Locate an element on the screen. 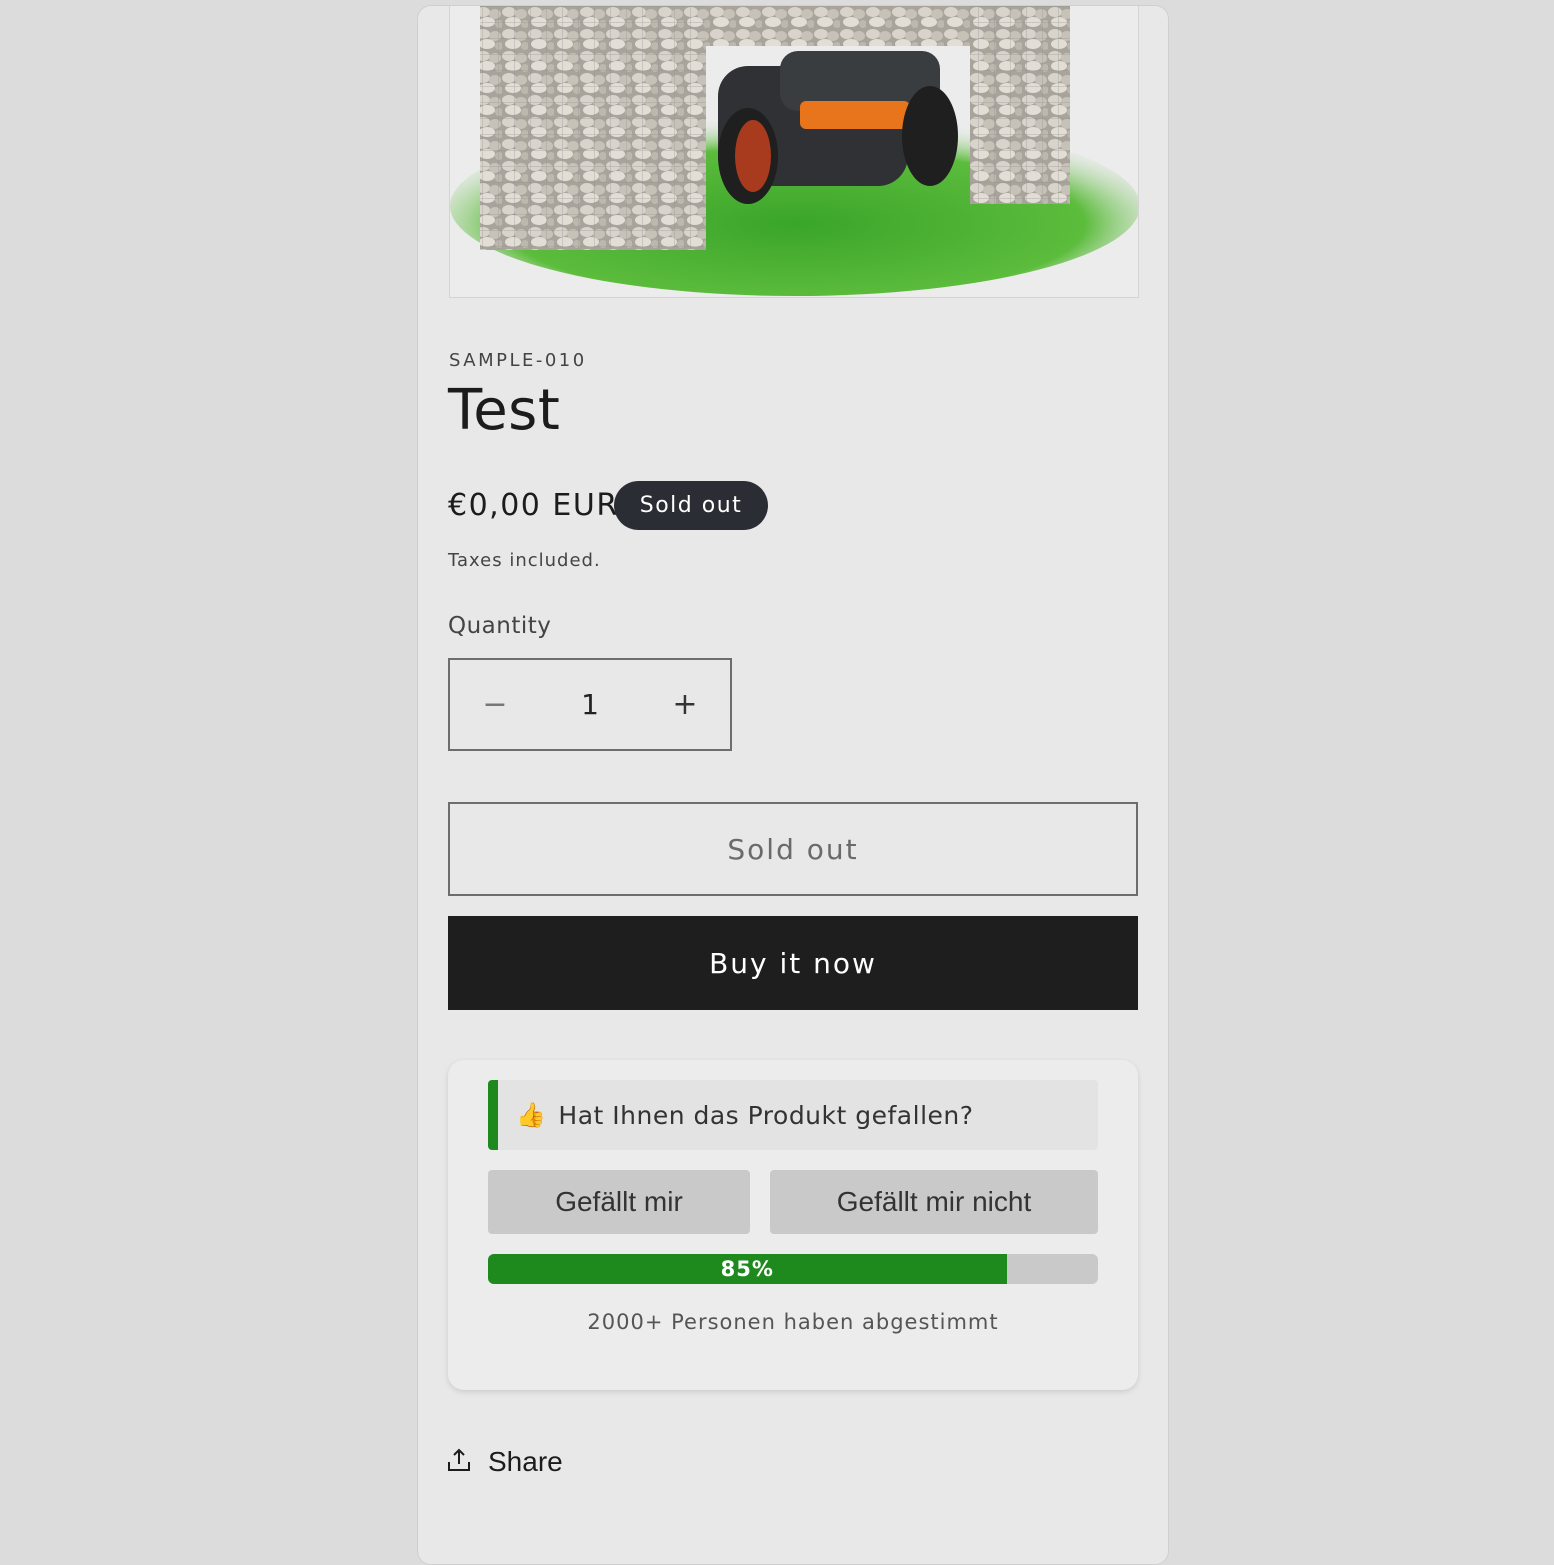 The image size is (1554, 1565). buy-it-now-button: Buy it now is located at coordinates (793, 963).